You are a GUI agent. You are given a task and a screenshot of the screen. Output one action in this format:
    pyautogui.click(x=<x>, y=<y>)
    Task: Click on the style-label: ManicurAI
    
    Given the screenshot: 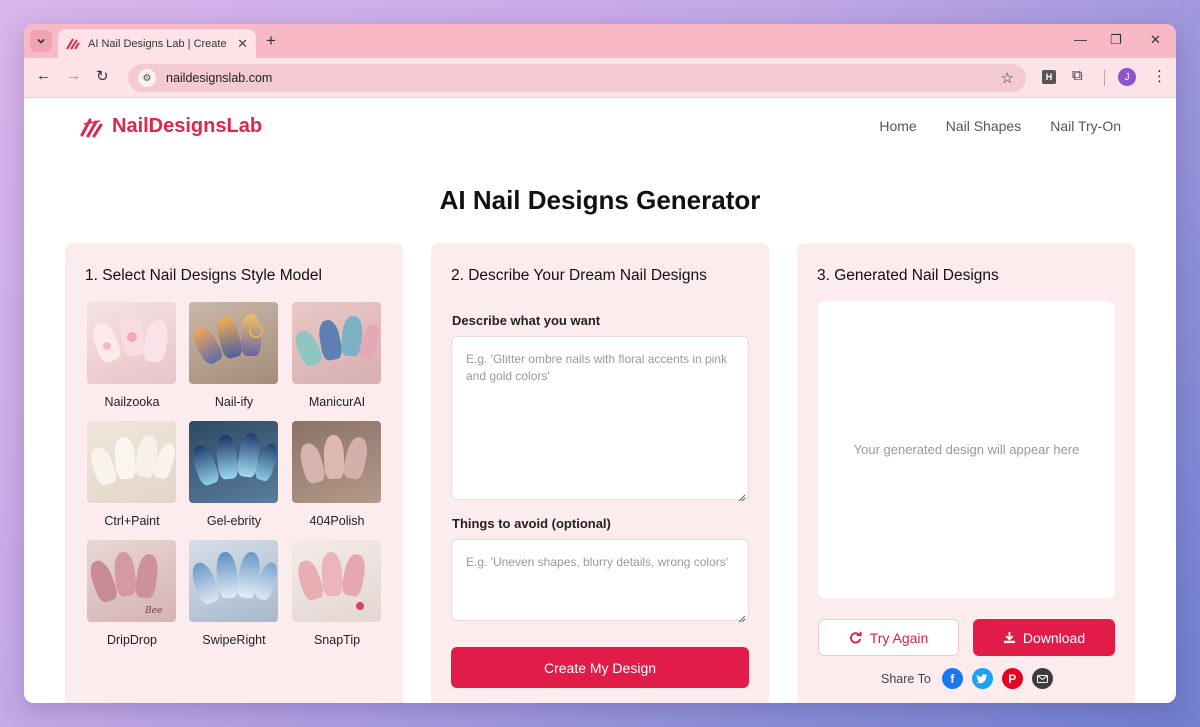 What is the action you would take?
    pyautogui.click(x=337, y=402)
    